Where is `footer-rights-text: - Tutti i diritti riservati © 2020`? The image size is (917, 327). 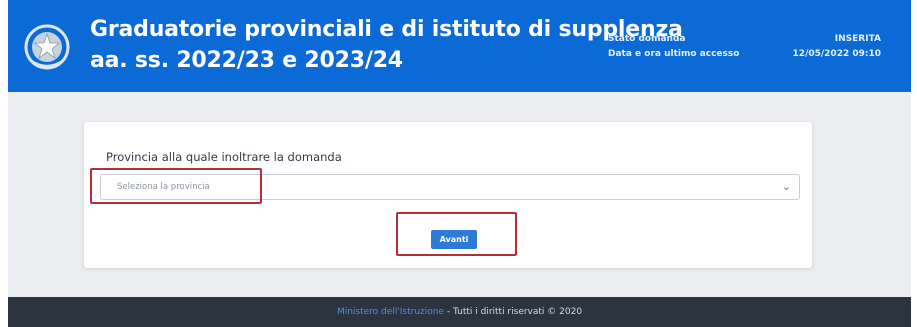 footer-rights-text: - Tutti i diritti riservati © 2020 is located at coordinates (513, 312).